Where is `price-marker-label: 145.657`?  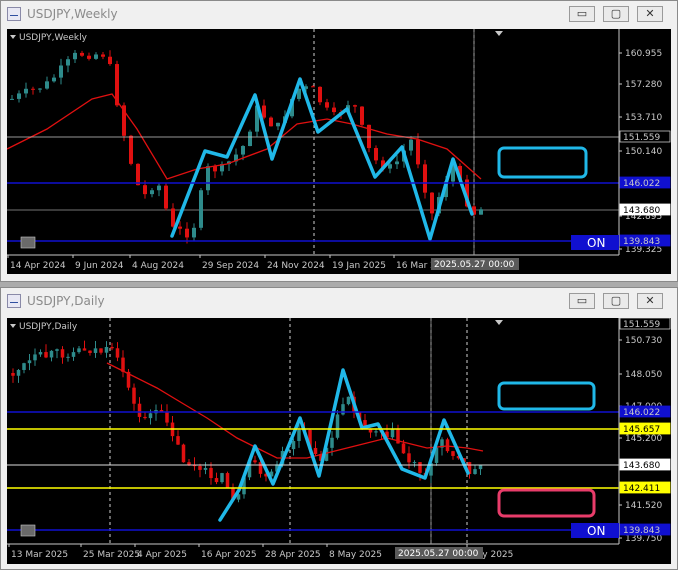
price-marker-label: 145.657 is located at coordinates (641, 430).